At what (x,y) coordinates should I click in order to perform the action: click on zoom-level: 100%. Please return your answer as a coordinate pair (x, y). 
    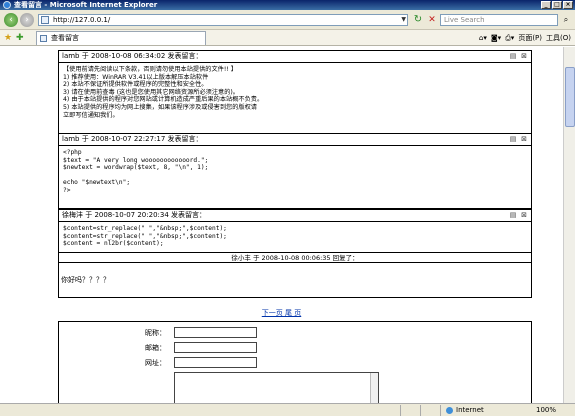
    Looking at the image, I should click on (542, 410).